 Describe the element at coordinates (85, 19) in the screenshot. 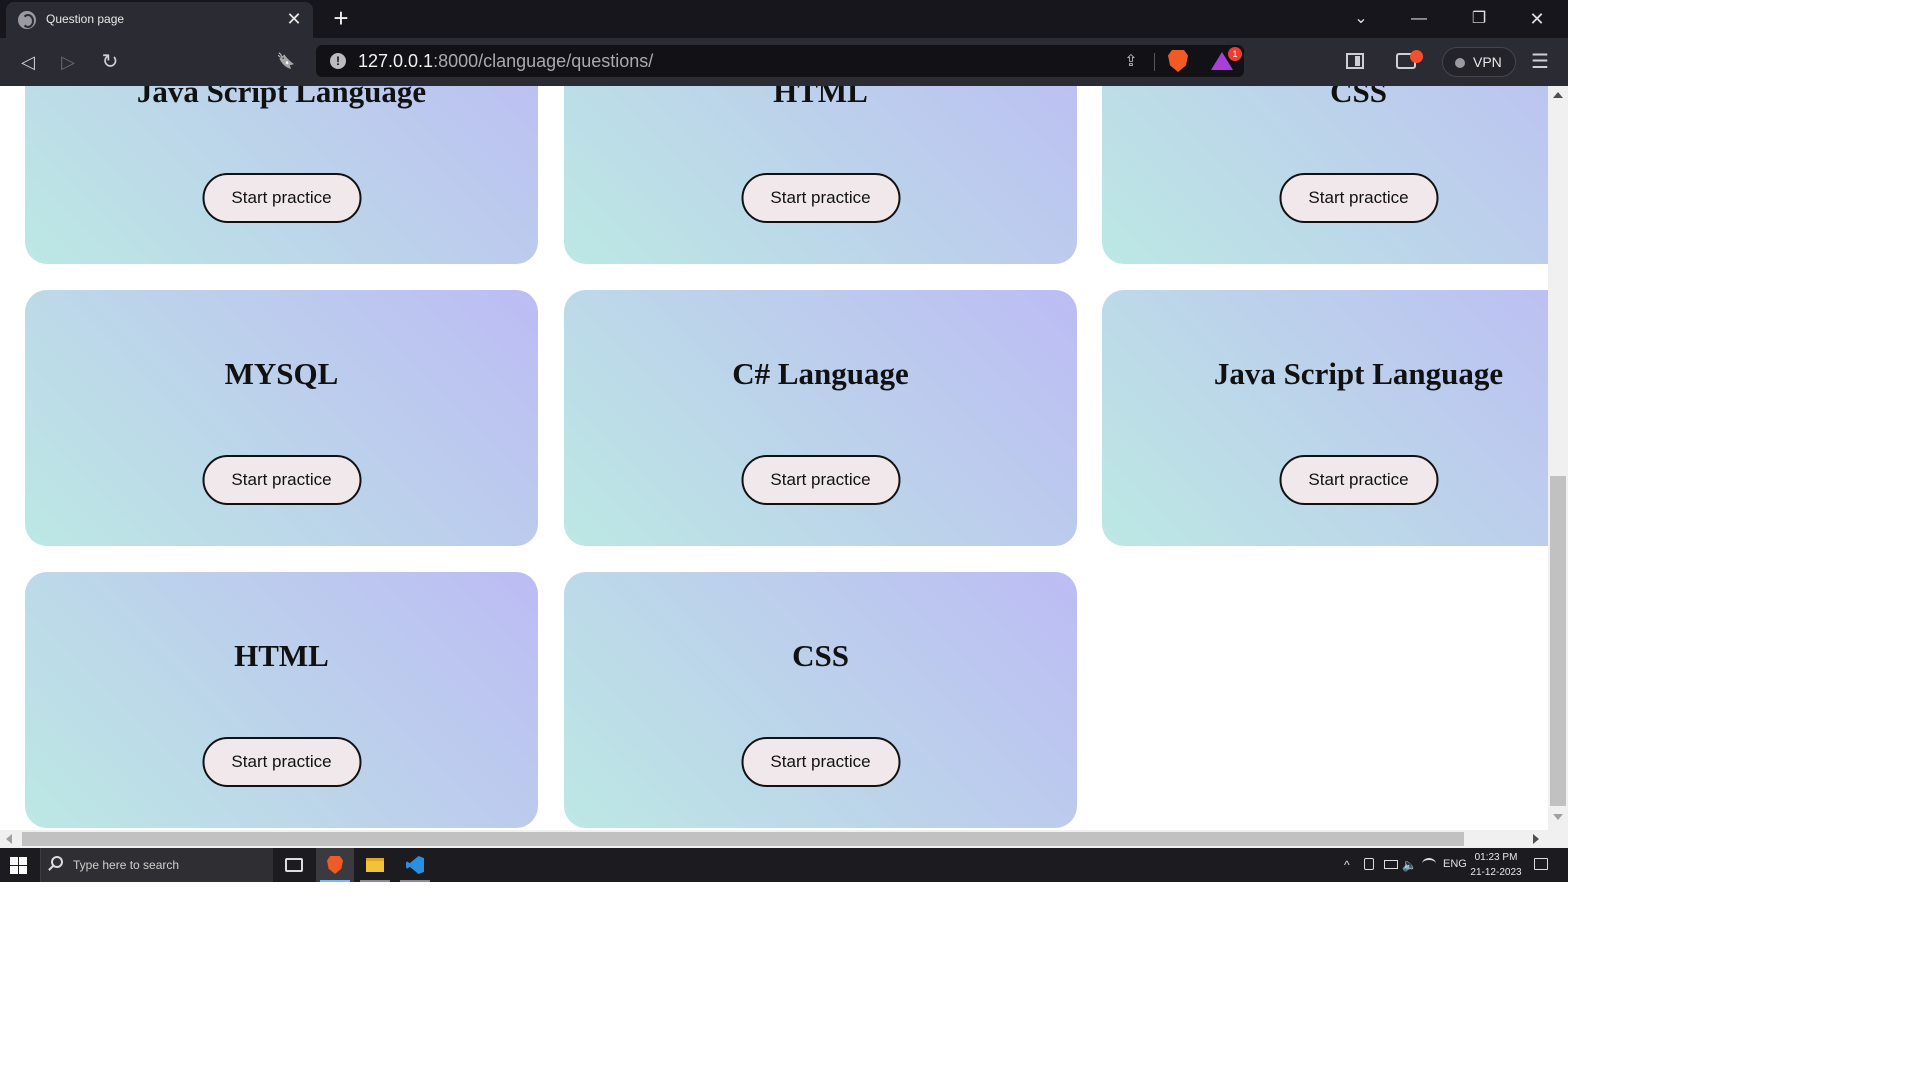

I see `tab-title: Question page` at that location.